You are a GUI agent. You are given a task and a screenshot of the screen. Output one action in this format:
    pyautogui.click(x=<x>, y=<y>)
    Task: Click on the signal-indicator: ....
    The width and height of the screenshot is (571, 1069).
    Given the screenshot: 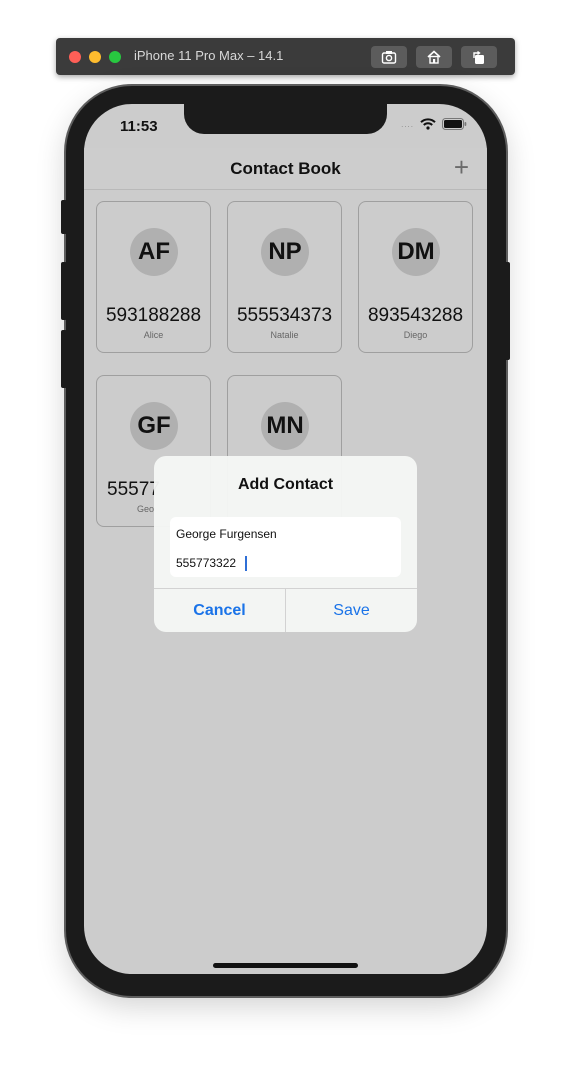 What is the action you would take?
    pyautogui.click(x=407, y=124)
    